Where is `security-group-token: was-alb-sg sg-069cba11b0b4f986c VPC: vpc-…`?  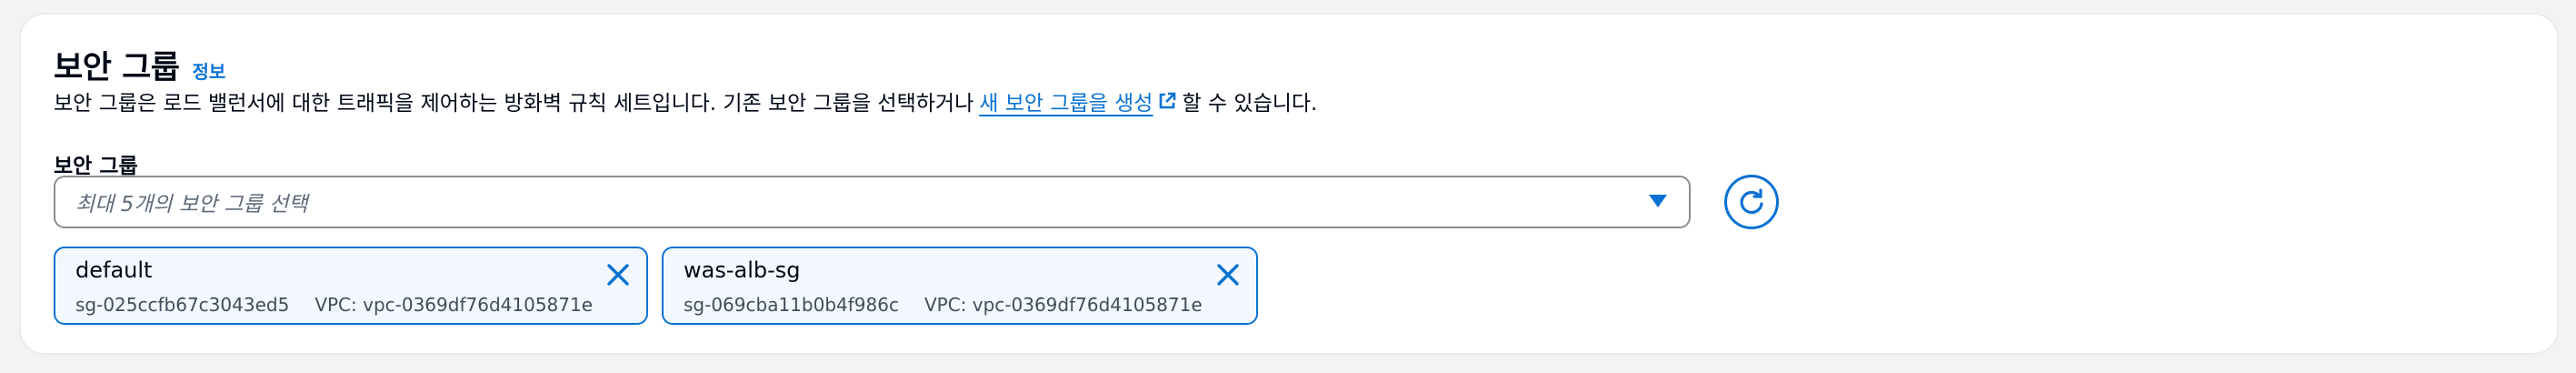 security-group-token: was-alb-sg sg-069cba11b0b4f986c VPC: vpc-… is located at coordinates (960, 286).